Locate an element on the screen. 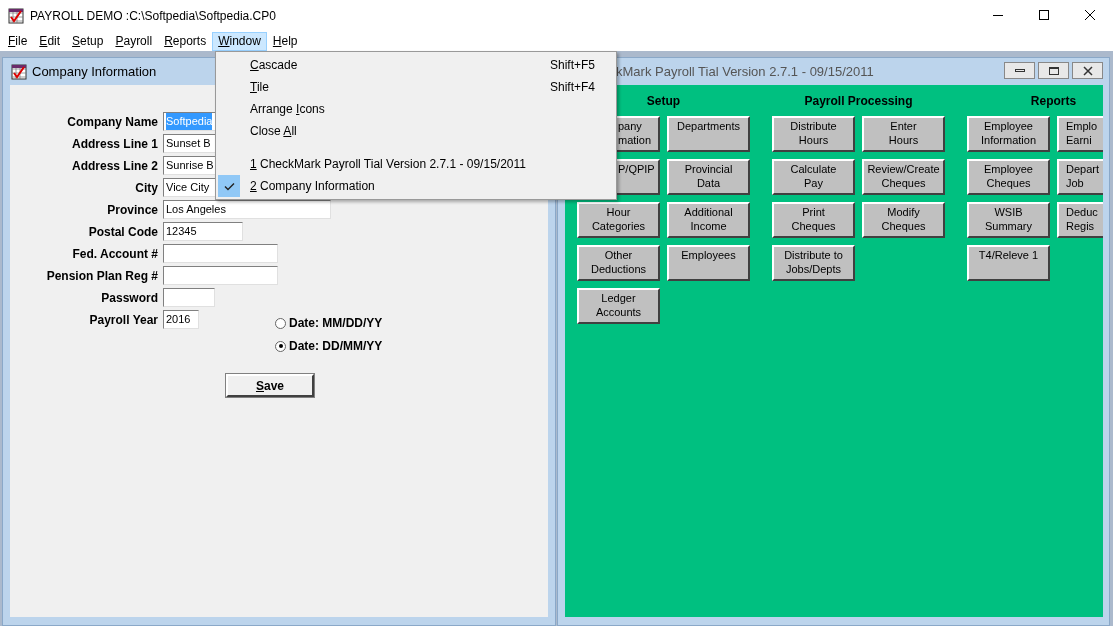 The width and height of the screenshot is (1113, 626). panel-button: Other Deductions is located at coordinates (618, 263).